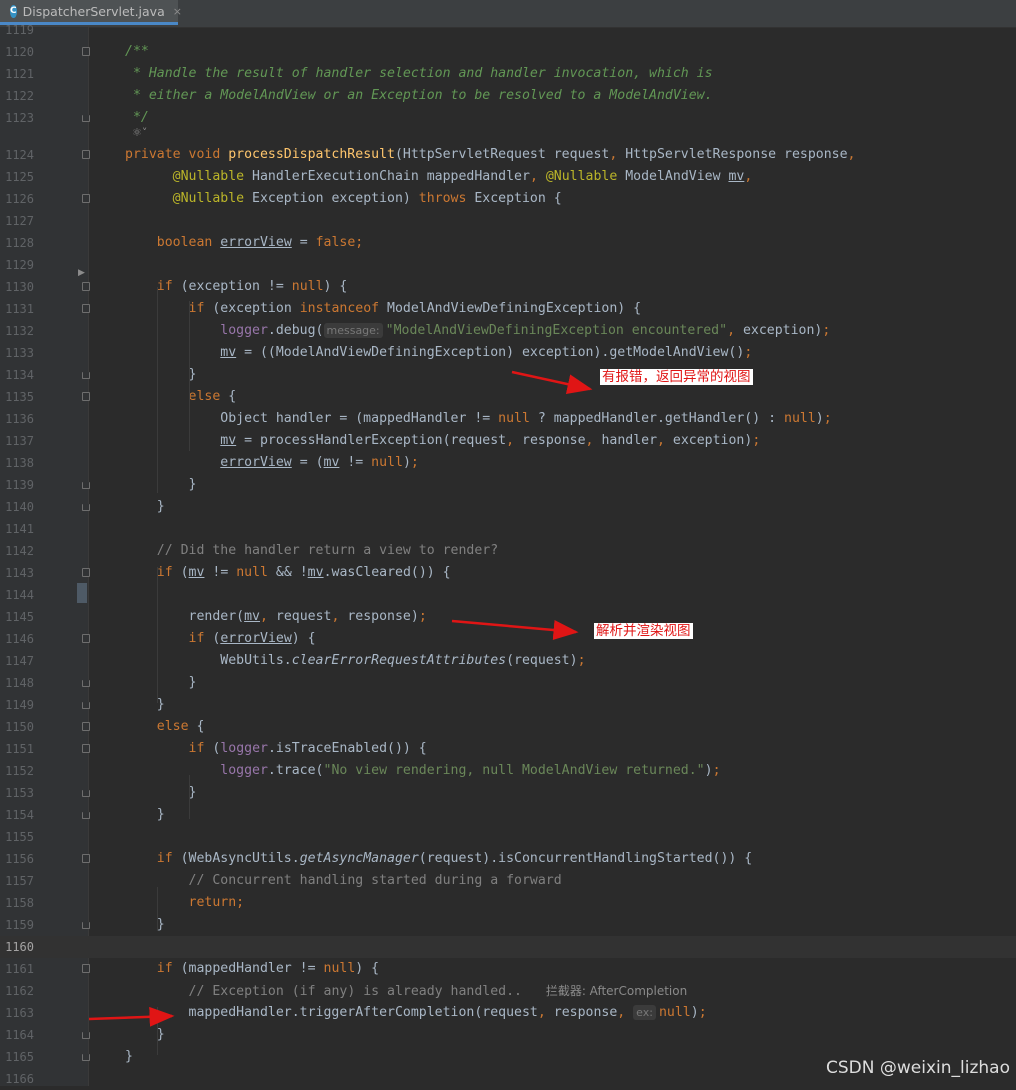 The image size is (1016, 1090). Describe the element at coordinates (508, 749) in the screenshot. I see `code-line: 1151 if (logger.isTraceEnabled()) {` at that location.